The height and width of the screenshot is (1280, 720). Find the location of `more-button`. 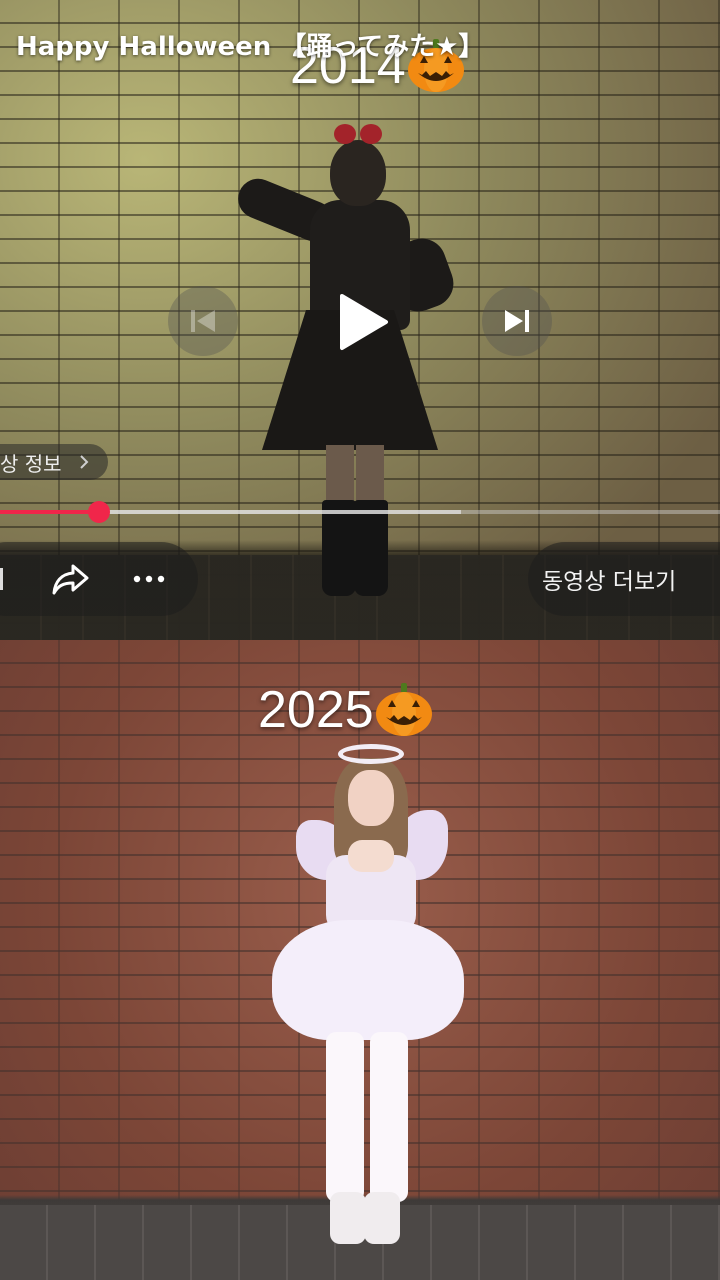

more-button is located at coordinates (149, 579).